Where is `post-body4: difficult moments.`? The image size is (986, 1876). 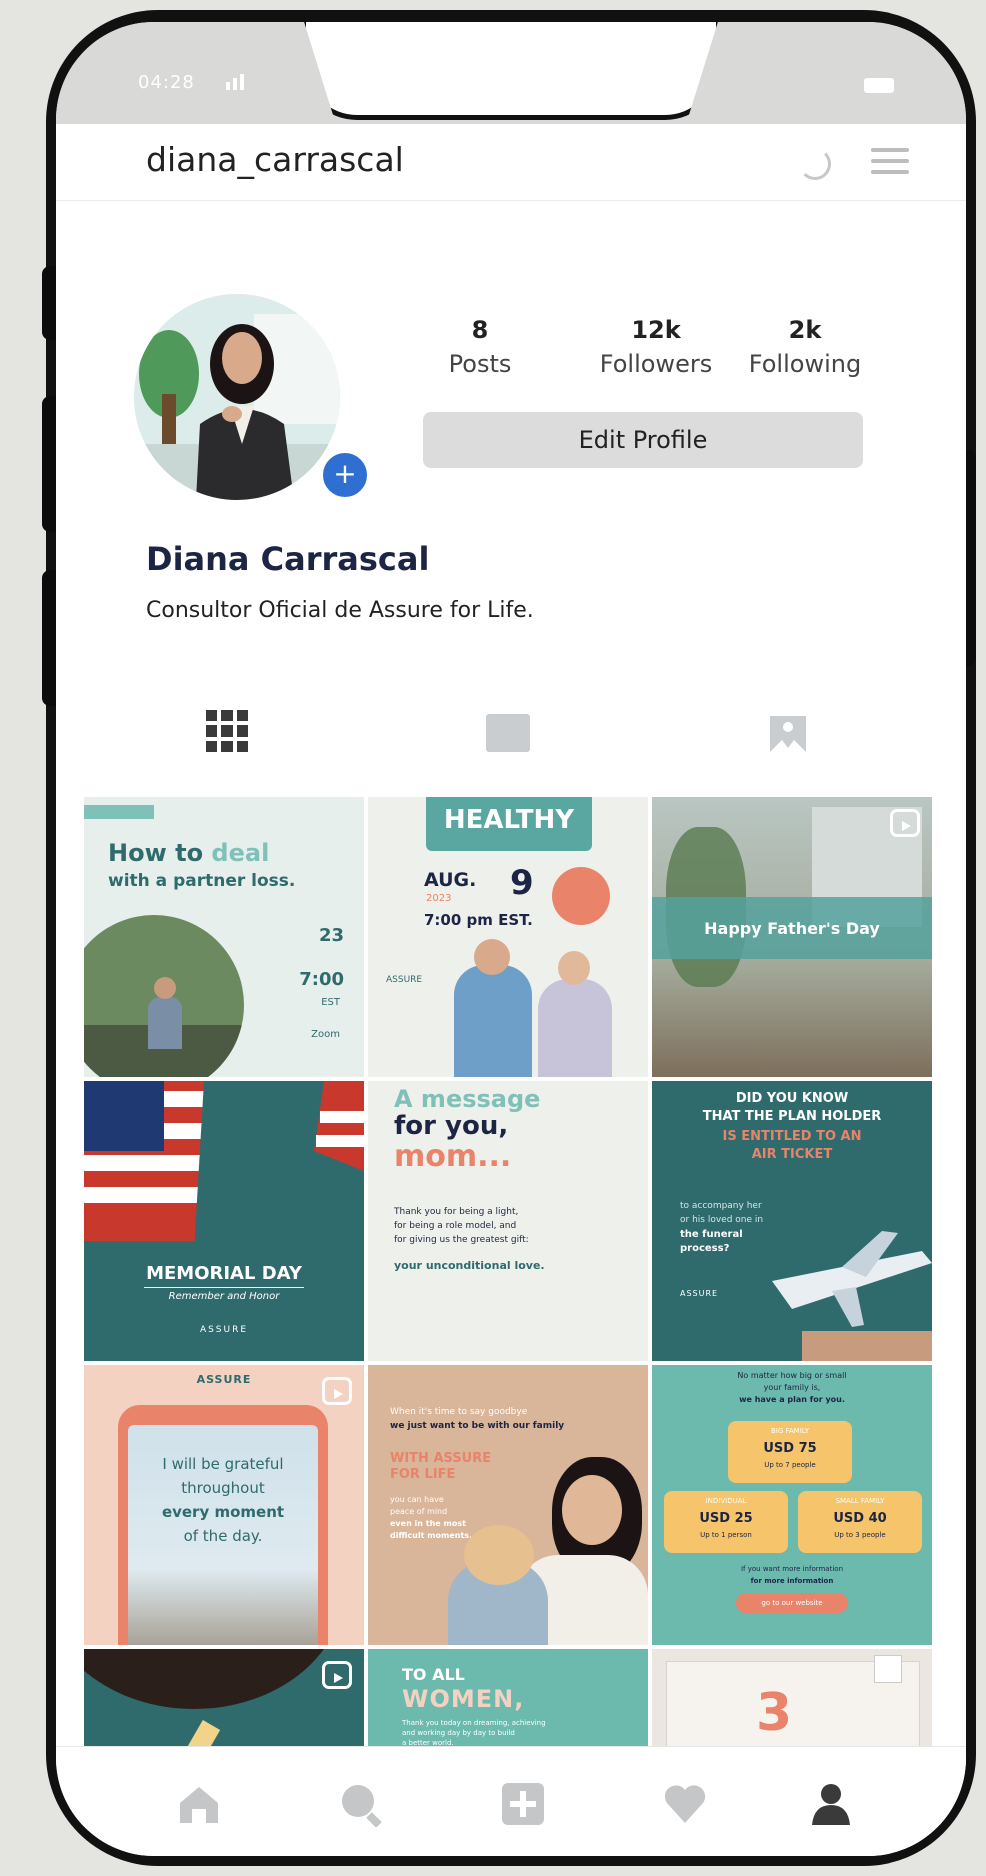
post-body4: difficult moments. is located at coordinates (431, 1535).